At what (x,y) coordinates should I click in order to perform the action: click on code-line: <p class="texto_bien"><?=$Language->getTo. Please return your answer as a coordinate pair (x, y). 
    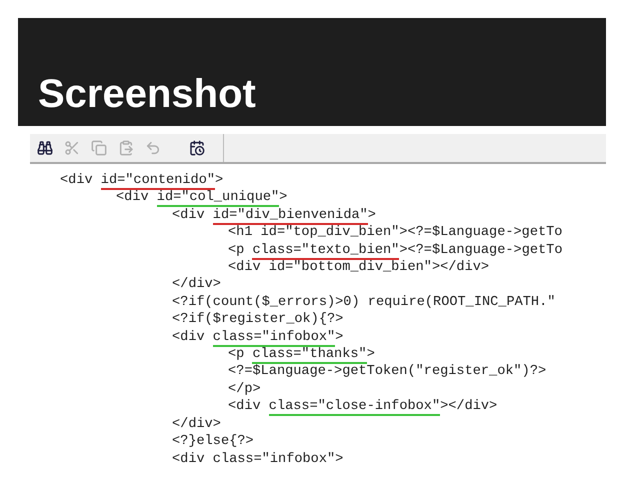
    Looking at the image, I should click on (395, 251).